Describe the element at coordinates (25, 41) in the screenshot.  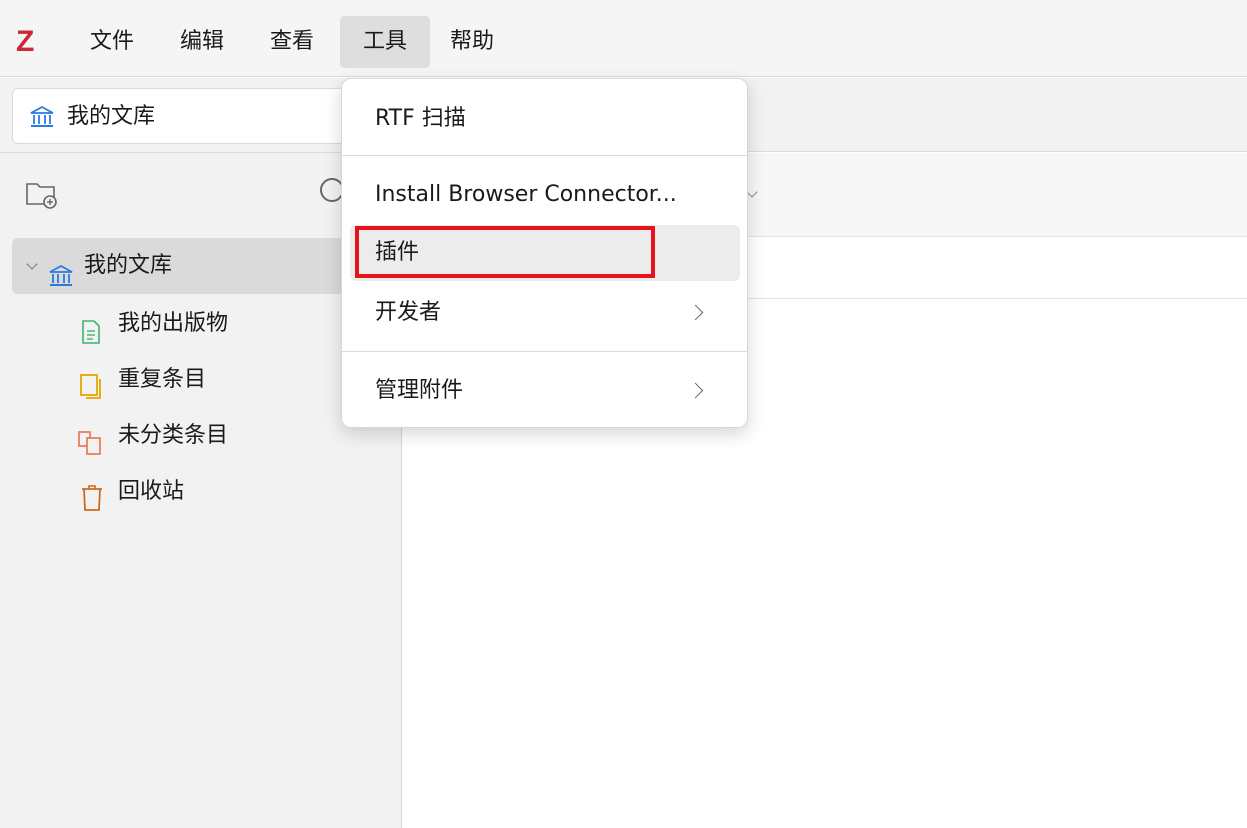
I see `app-logo: Z` at that location.